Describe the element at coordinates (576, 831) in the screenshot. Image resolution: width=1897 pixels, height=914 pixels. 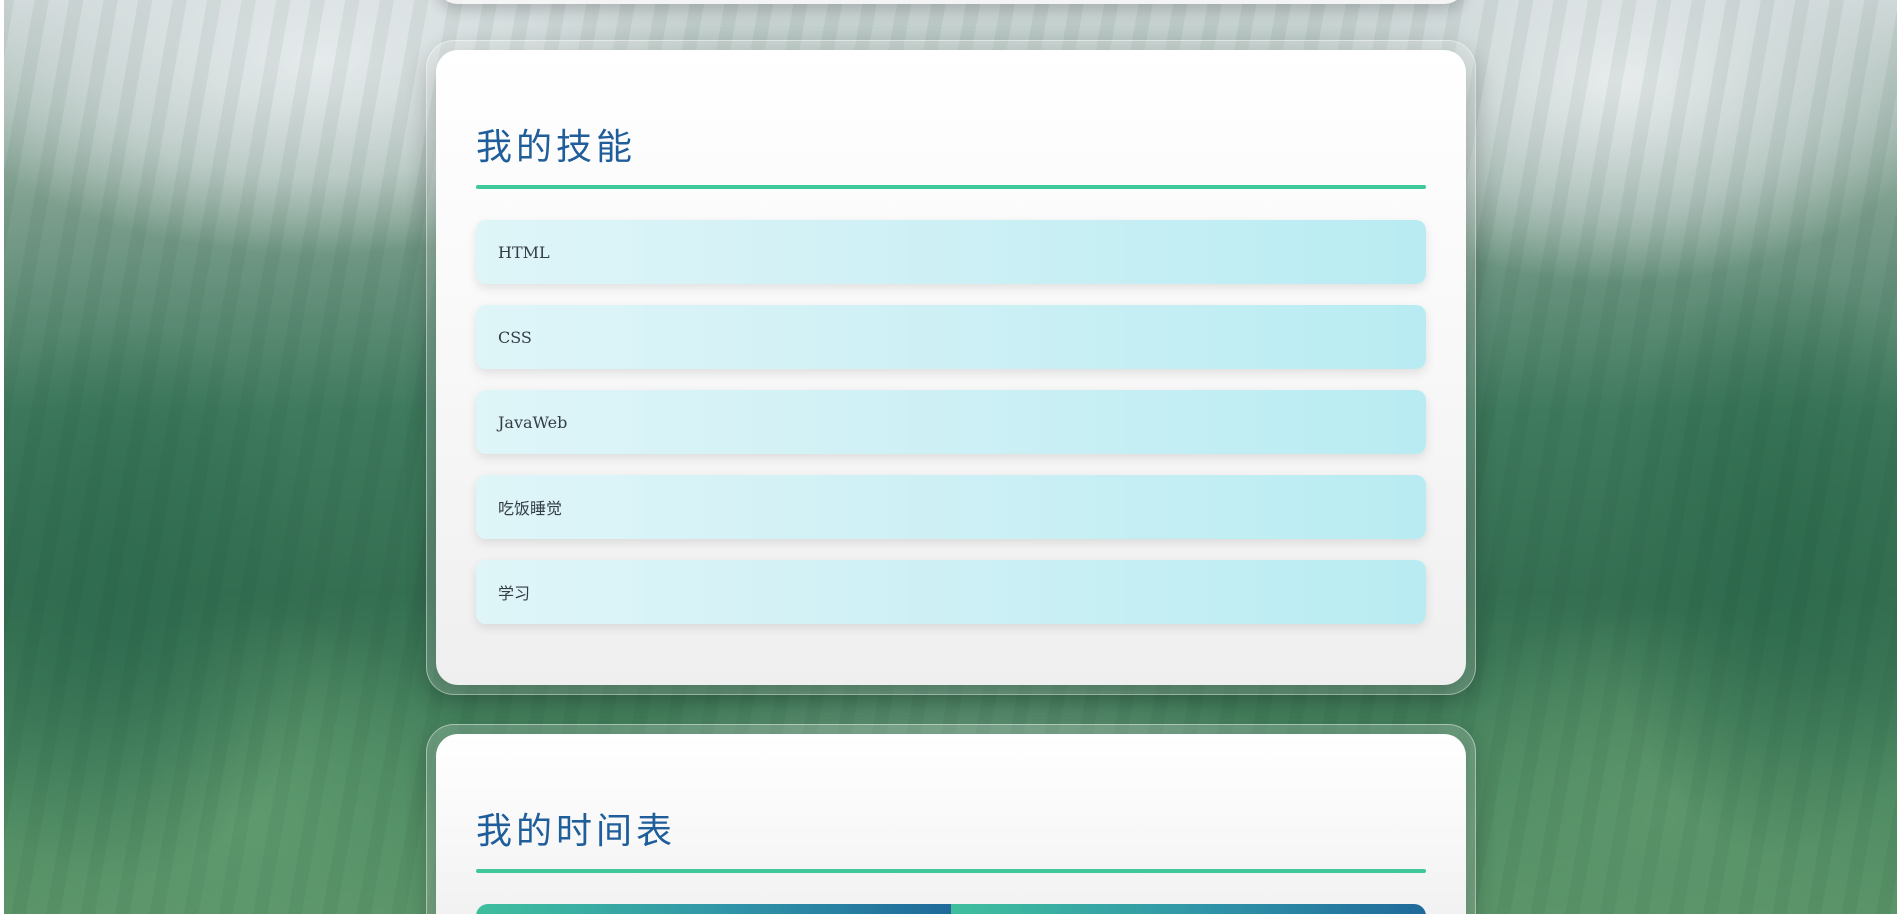
I see `schedule-title: 我的时间表` at that location.